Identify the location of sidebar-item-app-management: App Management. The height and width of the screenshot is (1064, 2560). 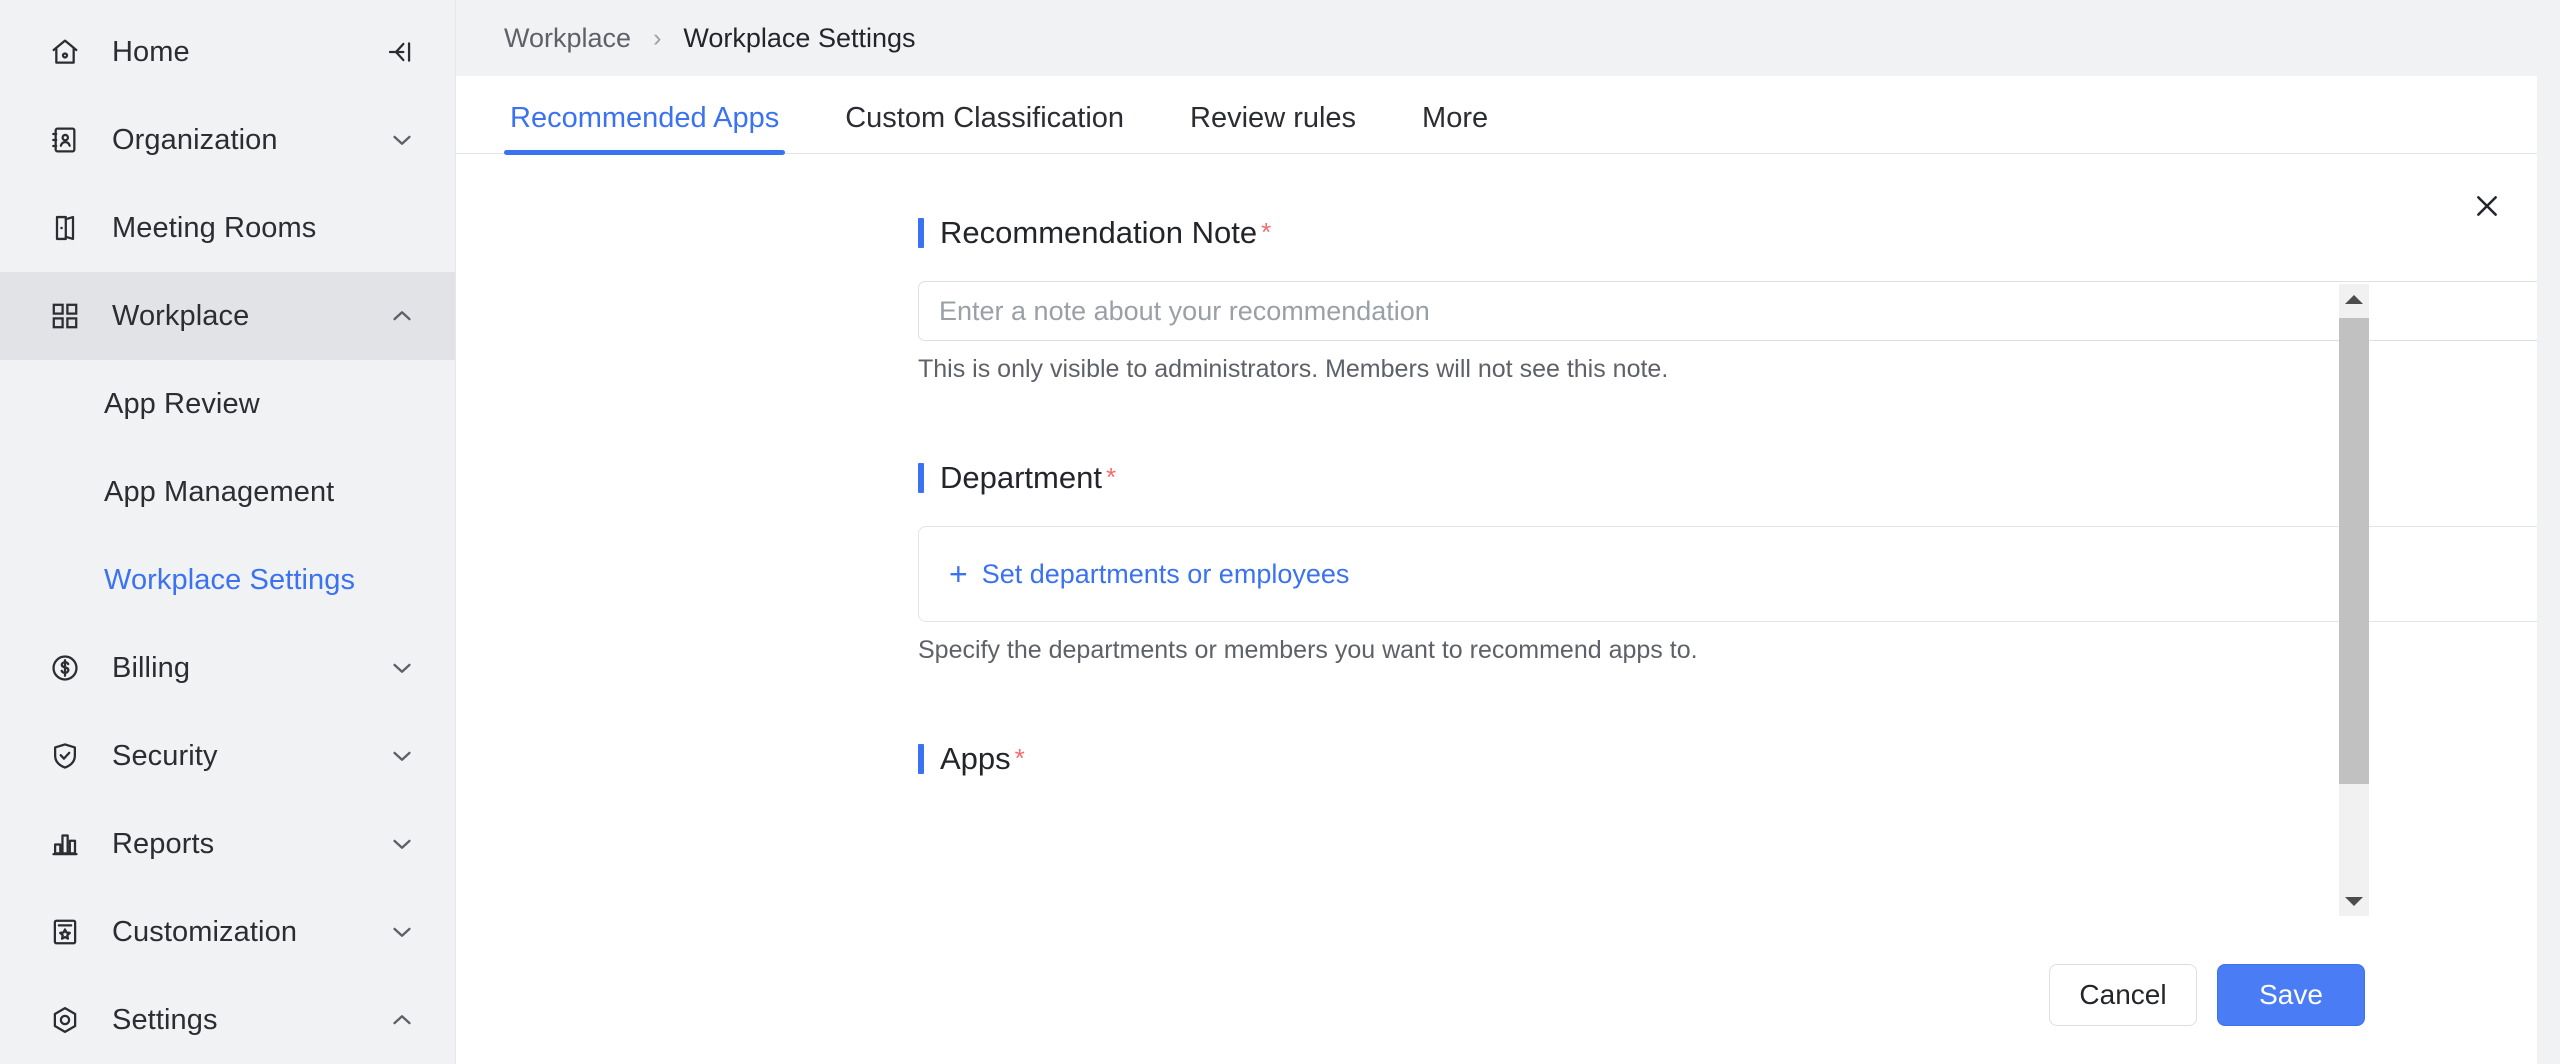
(227, 492).